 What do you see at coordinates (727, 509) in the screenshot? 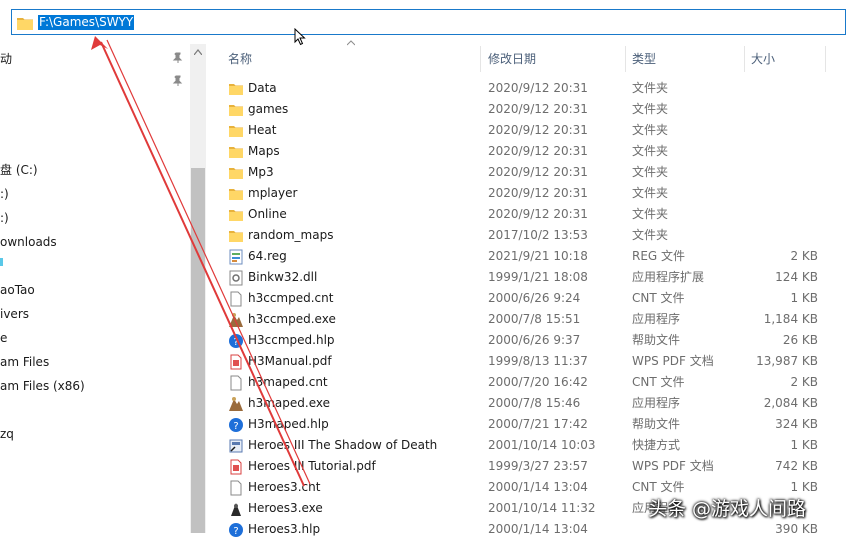
I see `watermark: 头条 @游戏人间路` at bounding box center [727, 509].